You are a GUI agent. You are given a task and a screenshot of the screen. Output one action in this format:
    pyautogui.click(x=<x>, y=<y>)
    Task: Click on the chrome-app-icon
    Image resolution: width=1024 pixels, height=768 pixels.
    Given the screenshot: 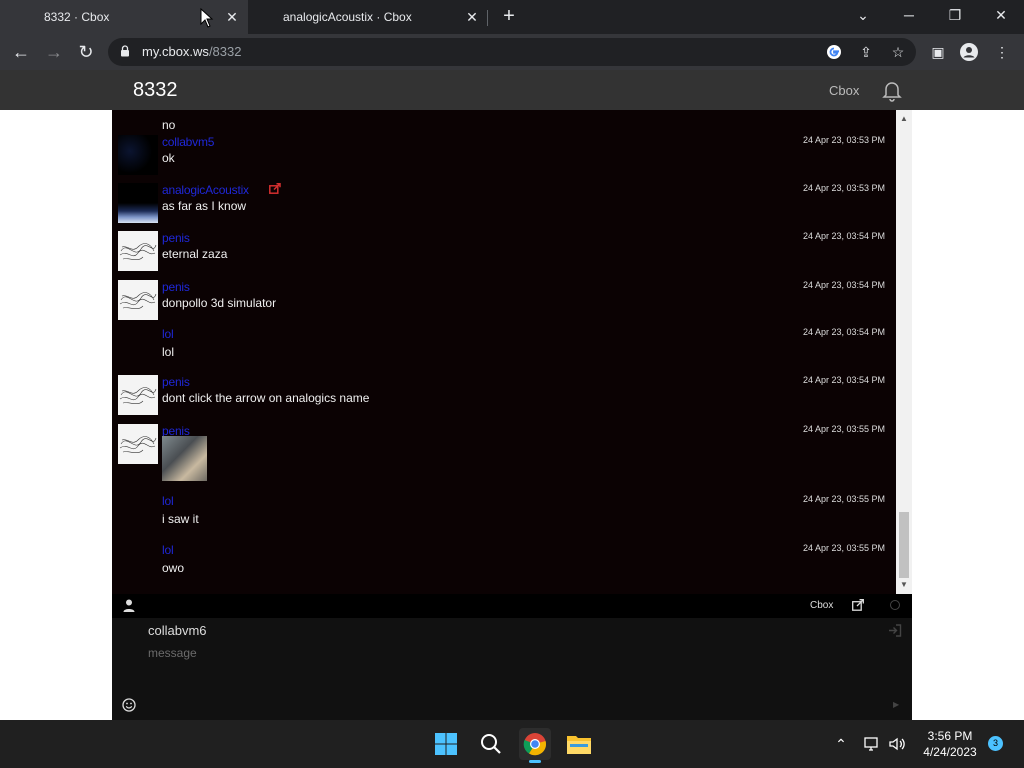 What is the action you would take?
    pyautogui.click(x=535, y=745)
    